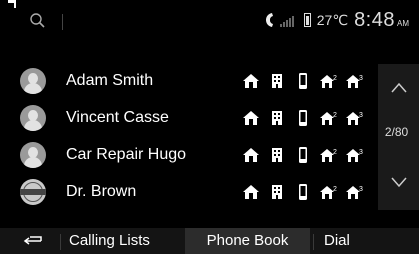  I want to click on chevron-down-icon, so click(398, 182).